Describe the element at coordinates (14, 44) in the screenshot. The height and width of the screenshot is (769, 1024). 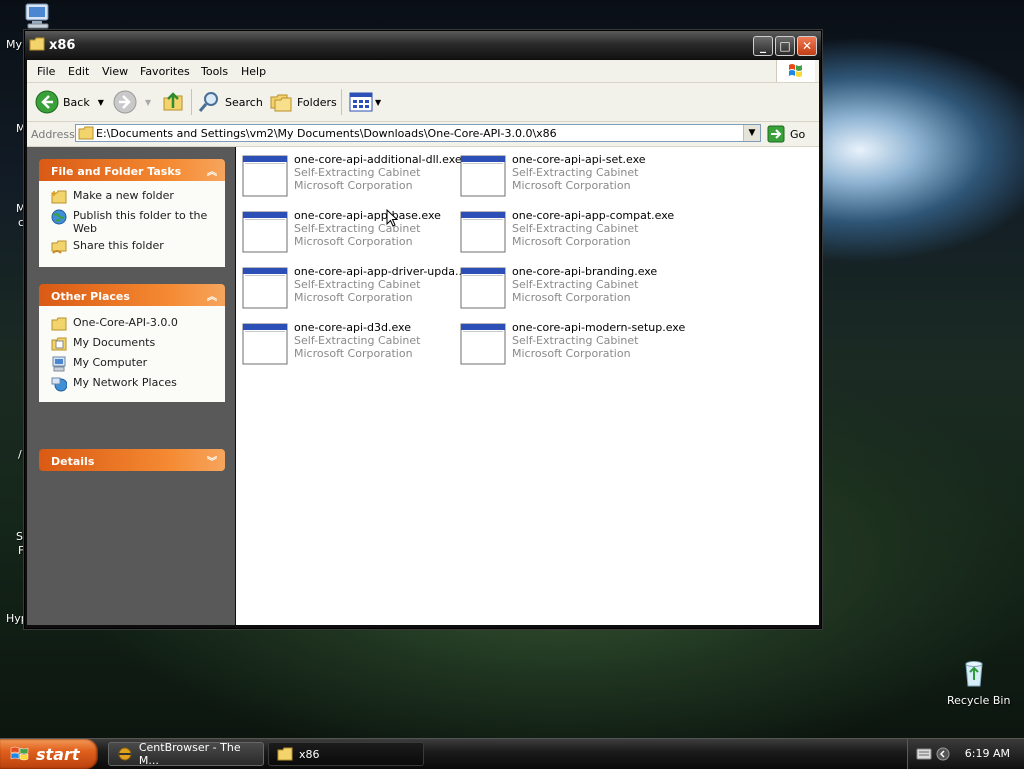
I see `desktop-label-my: My` at that location.